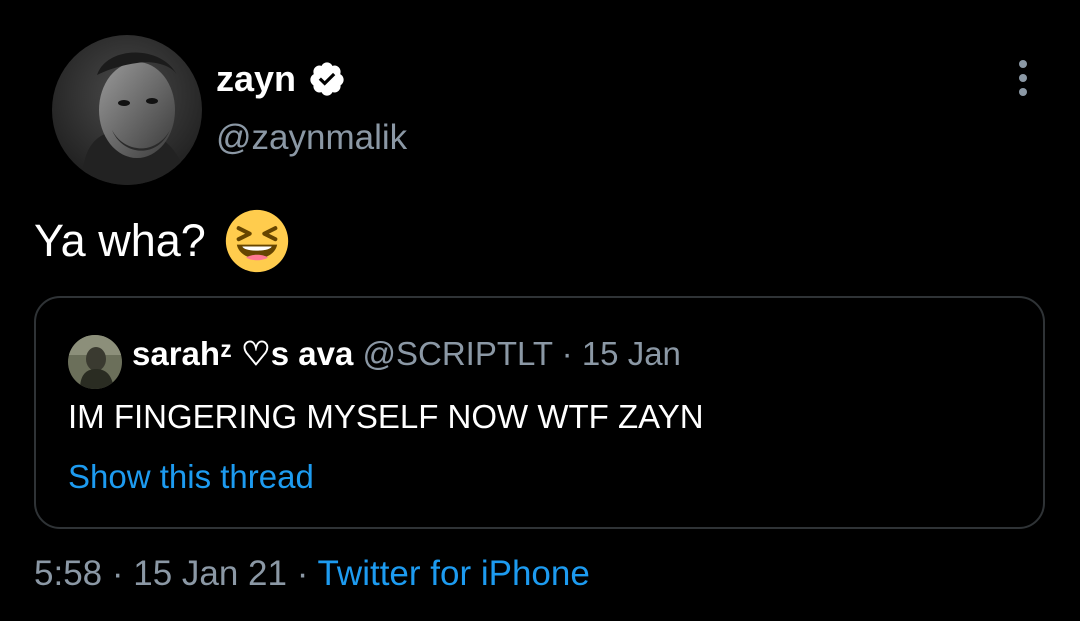  What do you see at coordinates (453, 573) in the screenshot?
I see `tweet-source-link: Twitter for iPhone` at bounding box center [453, 573].